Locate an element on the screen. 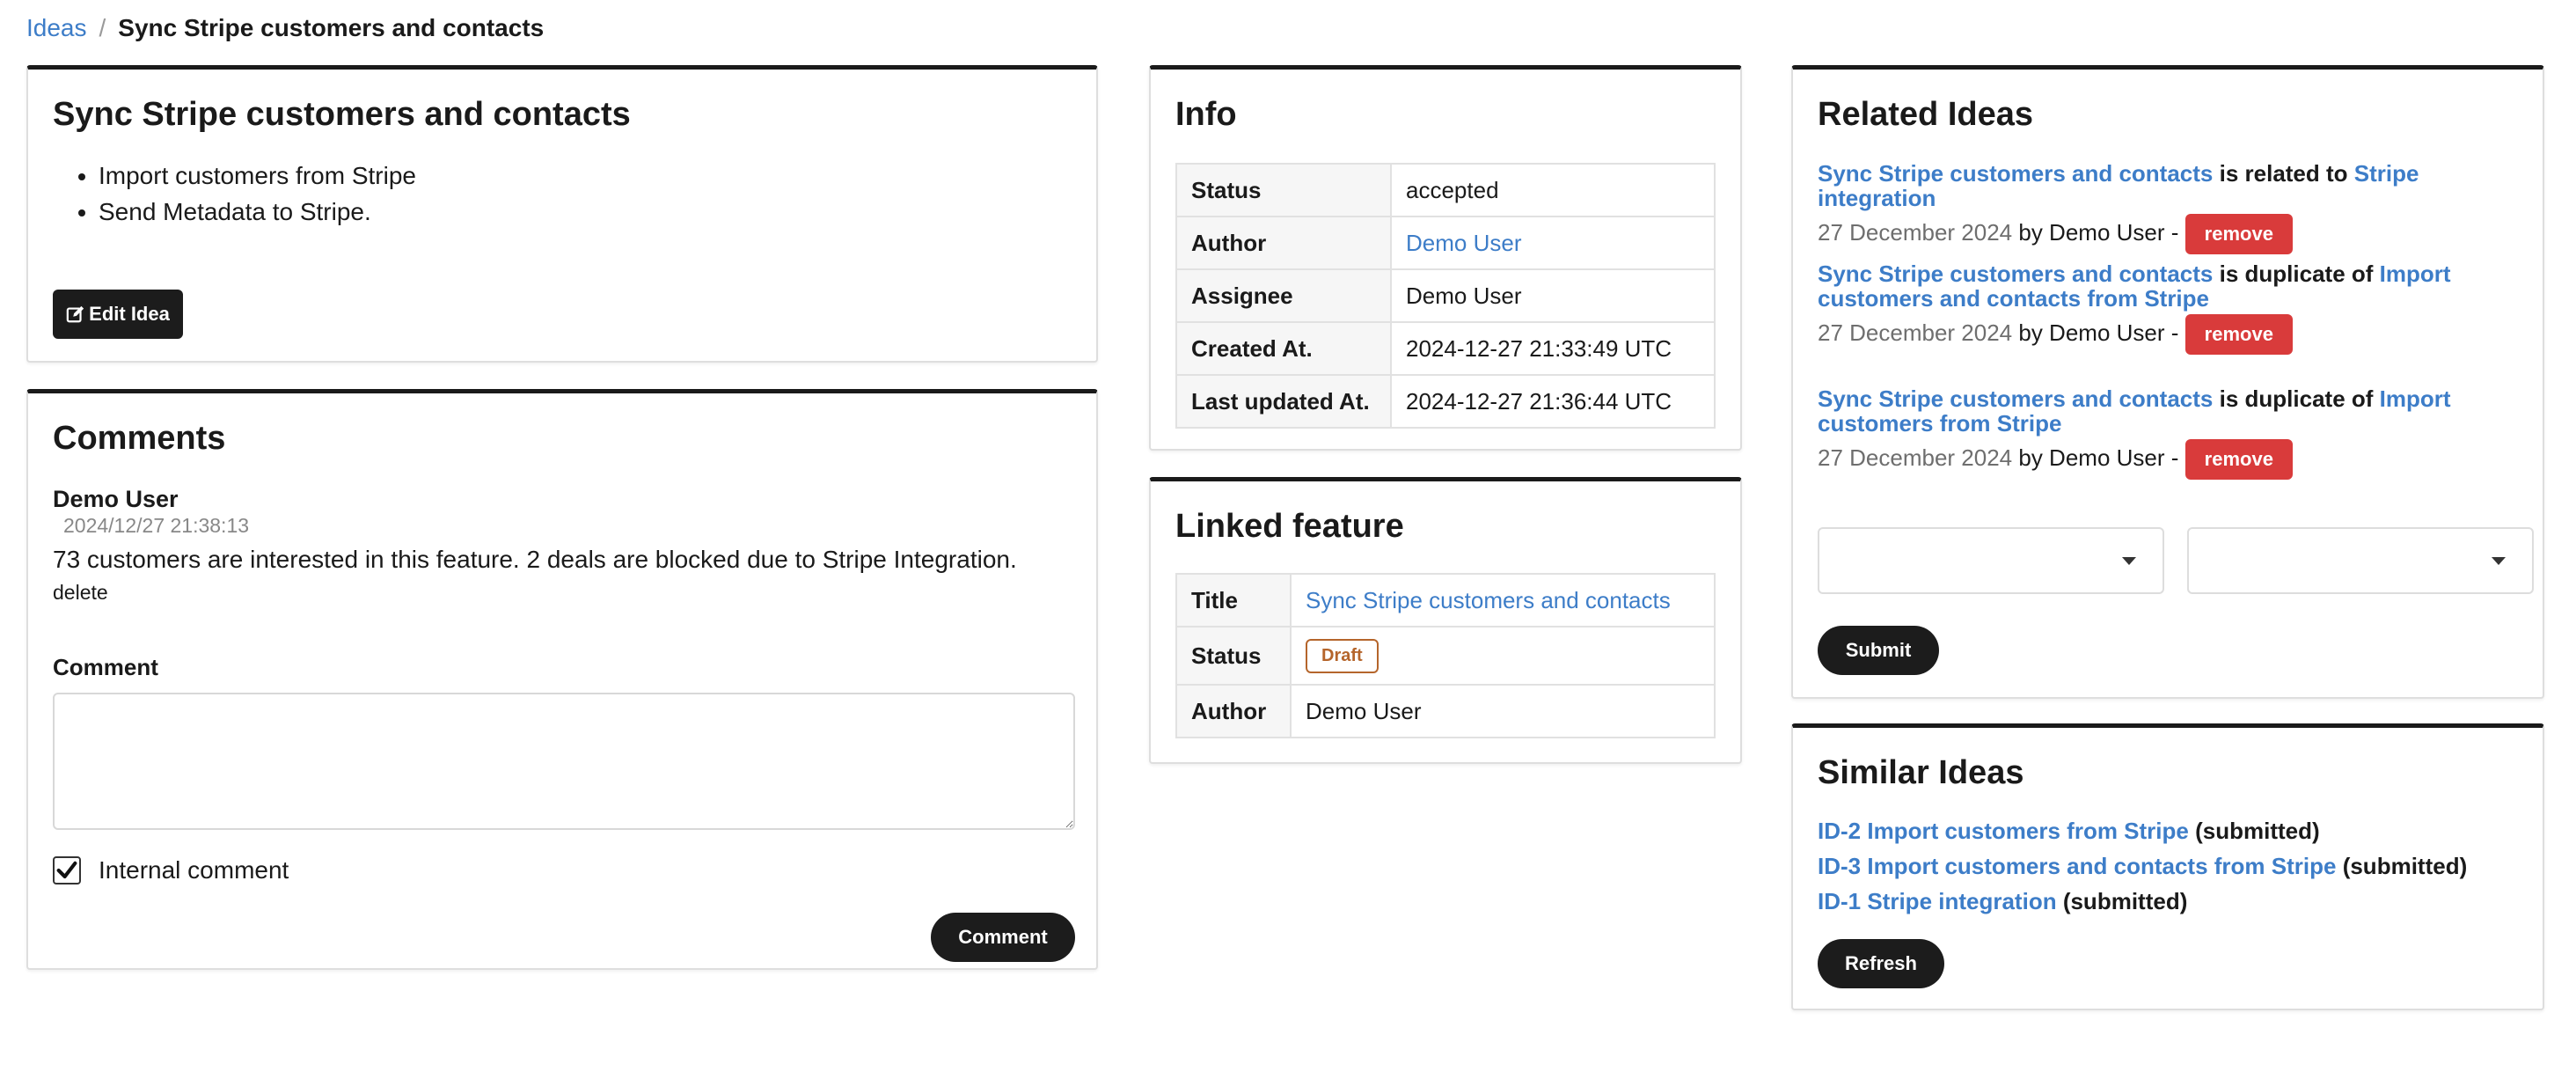  internal-comment-label: Internal comment is located at coordinates (194, 870).